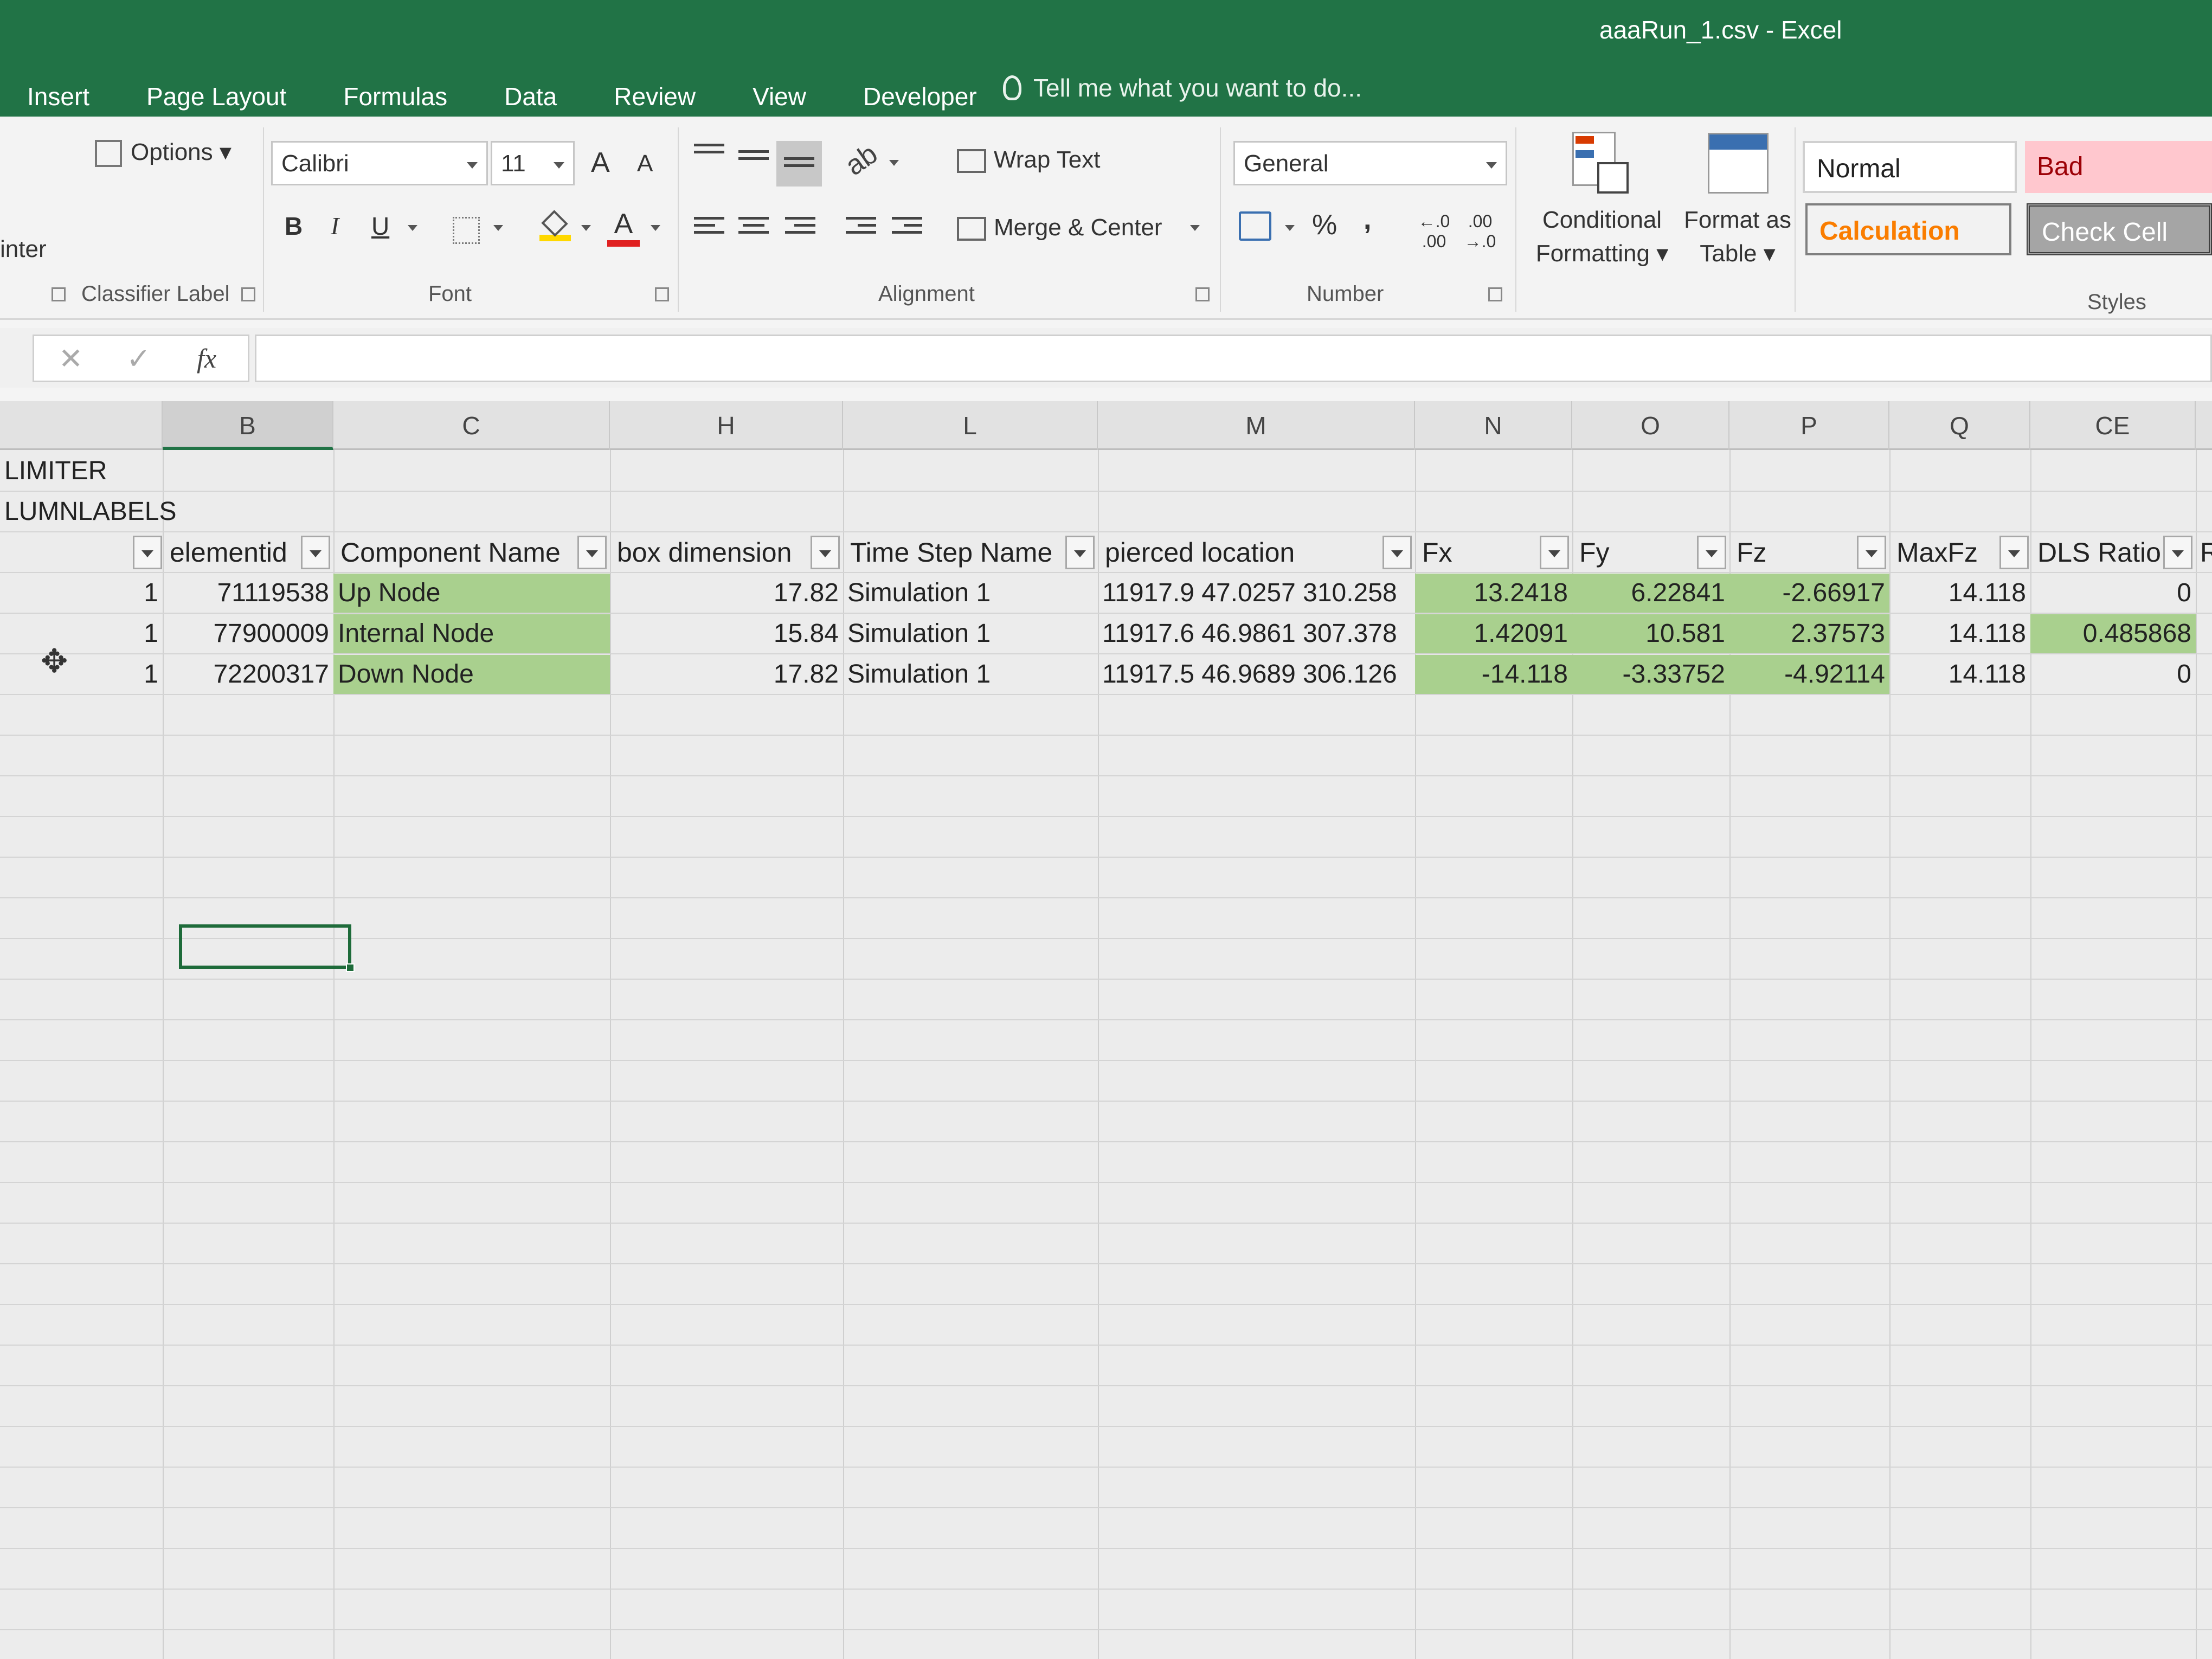 Image resolution: width=2212 pixels, height=1659 pixels. What do you see at coordinates (645, 163) in the screenshot?
I see `shrink-font-button: A` at bounding box center [645, 163].